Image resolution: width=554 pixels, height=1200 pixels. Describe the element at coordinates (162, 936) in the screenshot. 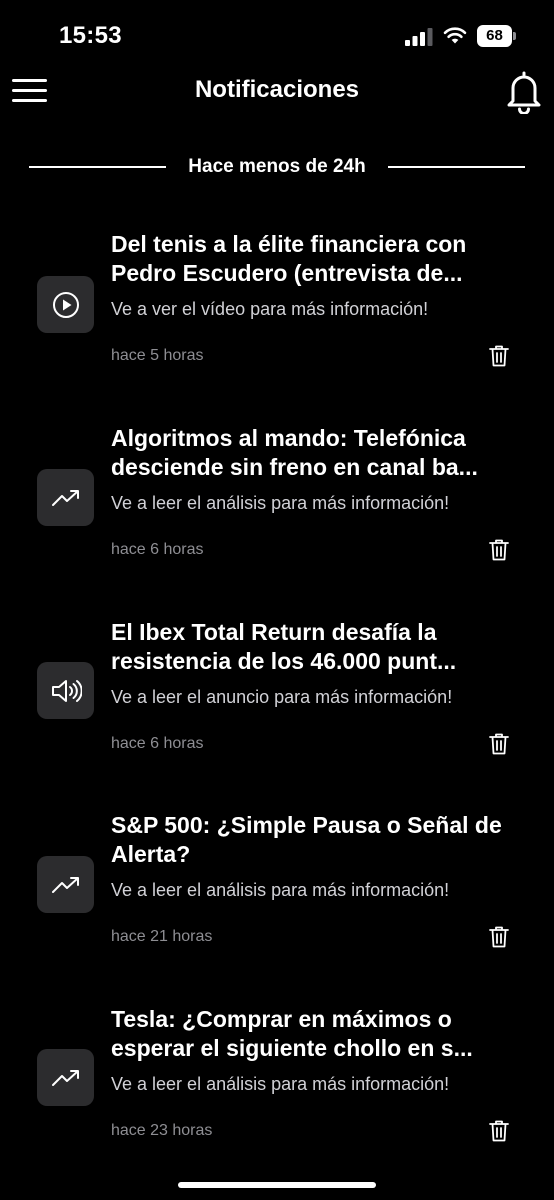

I see `notification-time: hace 21 horas` at that location.